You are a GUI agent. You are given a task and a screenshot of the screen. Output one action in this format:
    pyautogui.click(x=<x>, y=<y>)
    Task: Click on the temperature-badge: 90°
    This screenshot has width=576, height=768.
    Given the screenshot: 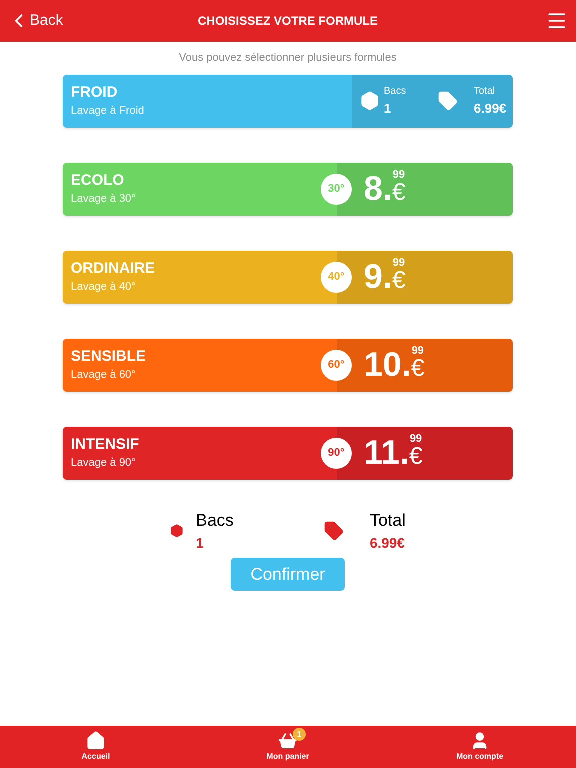 What is the action you would take?
    pyautogui.click(x=336, y=453)
    